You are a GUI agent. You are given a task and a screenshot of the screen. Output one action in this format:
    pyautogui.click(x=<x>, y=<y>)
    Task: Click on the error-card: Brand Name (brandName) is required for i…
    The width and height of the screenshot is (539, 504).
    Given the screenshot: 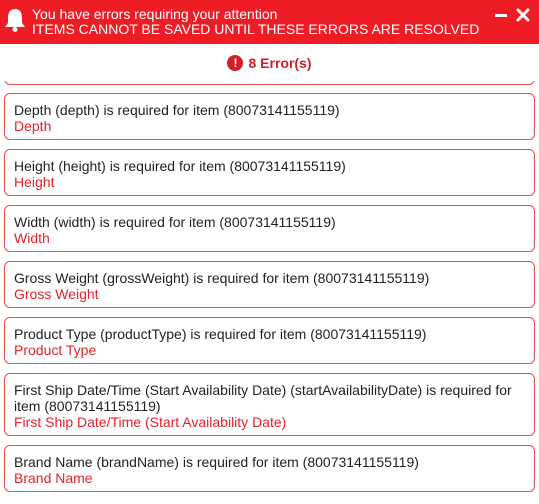 What is the action you would take?
    pyautogui.click(x=269, y=468)
    